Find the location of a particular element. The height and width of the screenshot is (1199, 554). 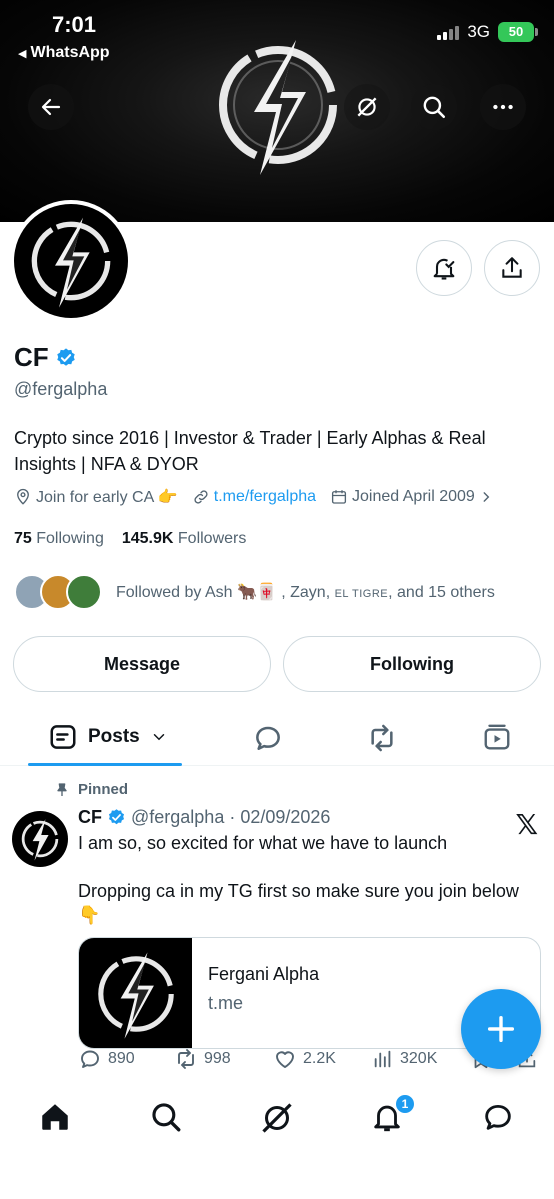

profile-name-row: CF is located at coordinates (45, 357).